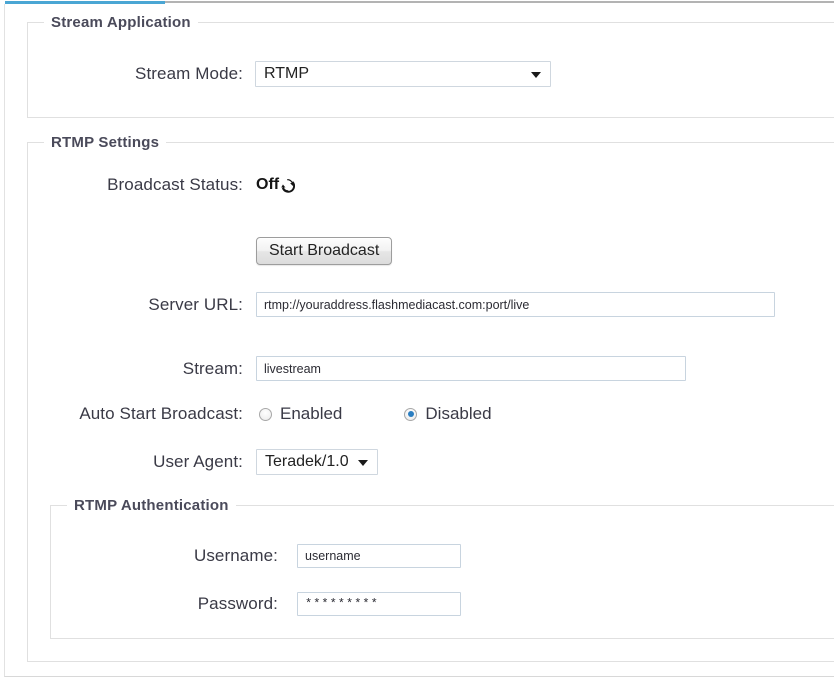 The image size is (834, 681). I want to click on user-agent-label: User Agent:, so click(198, 461).